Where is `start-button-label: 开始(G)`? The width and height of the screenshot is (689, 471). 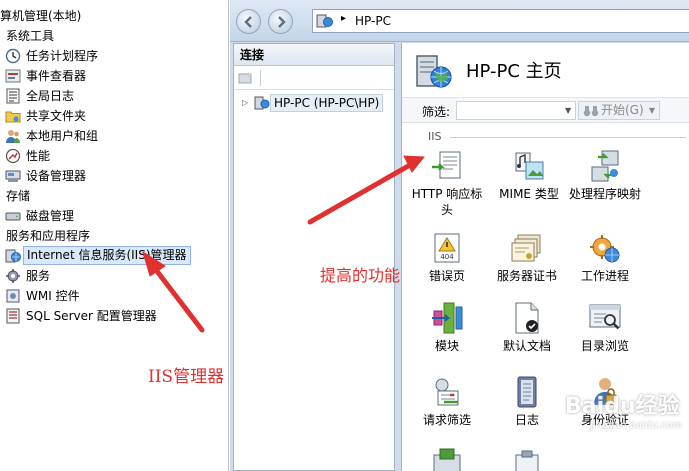
start-button-label: 开始(G) is located at coordinates (622, 110).